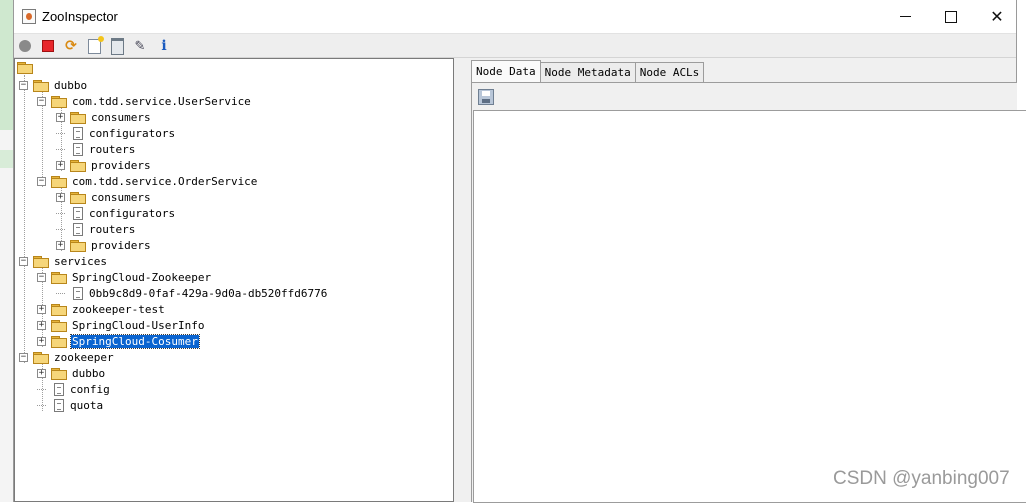  Describe the element at coordinates (164, 46) in the screenshot. I see `info-icon: i` at that location.